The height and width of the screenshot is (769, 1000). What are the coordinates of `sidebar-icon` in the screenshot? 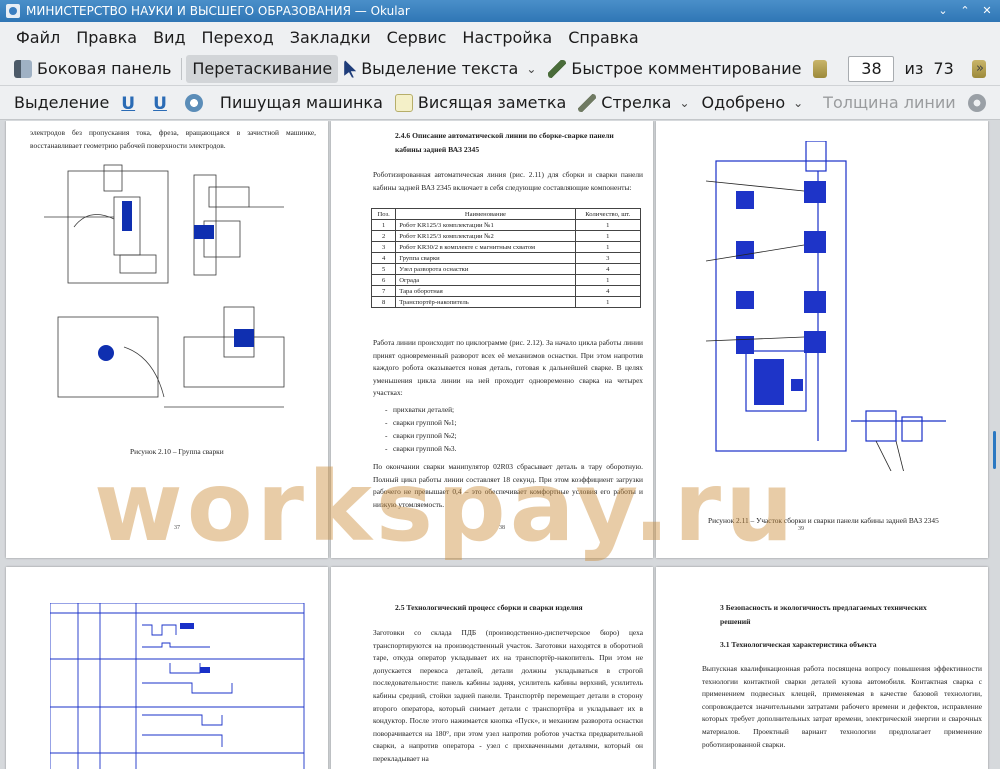 It's located at (23, 68).